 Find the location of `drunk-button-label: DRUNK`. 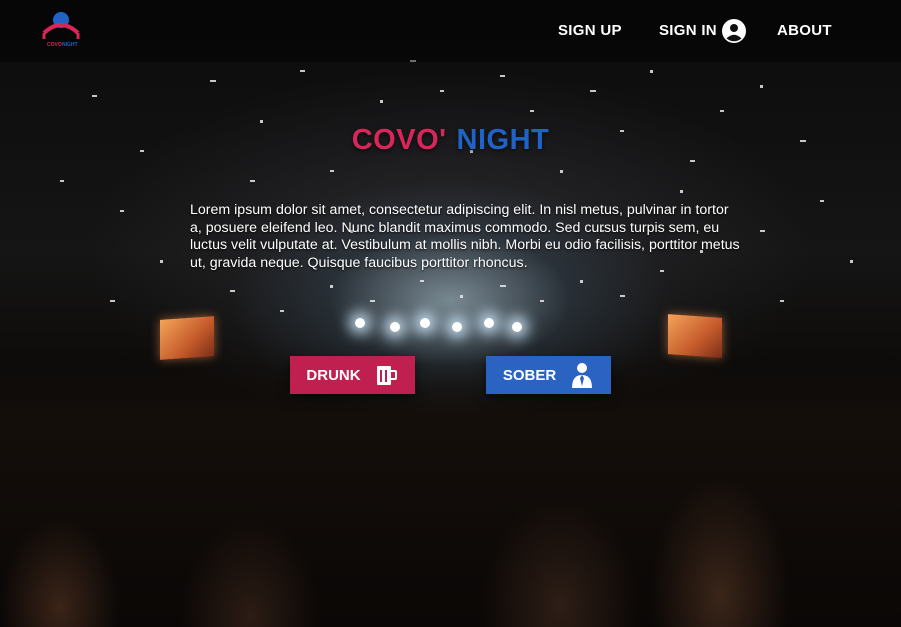

drunk-button-label: DRUNK is located at coordinates (333, 375).